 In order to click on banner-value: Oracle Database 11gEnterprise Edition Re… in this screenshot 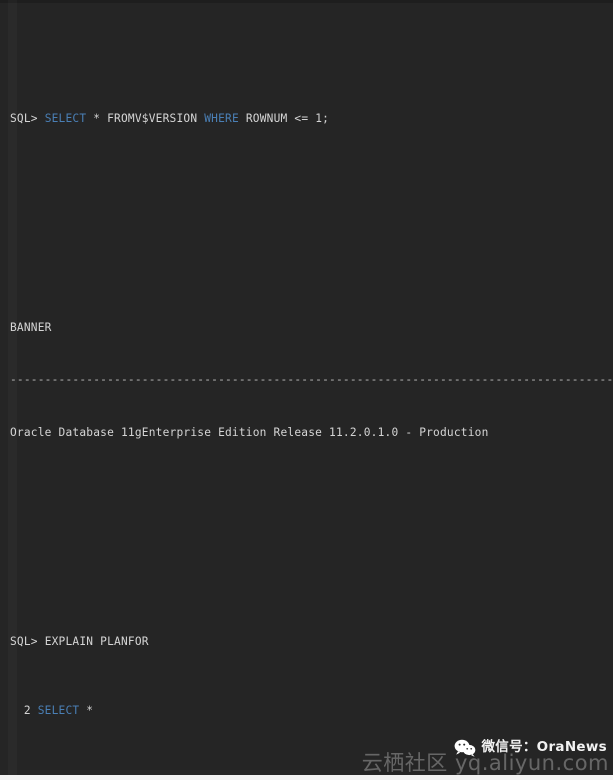, I will do `click(249, 432)`.